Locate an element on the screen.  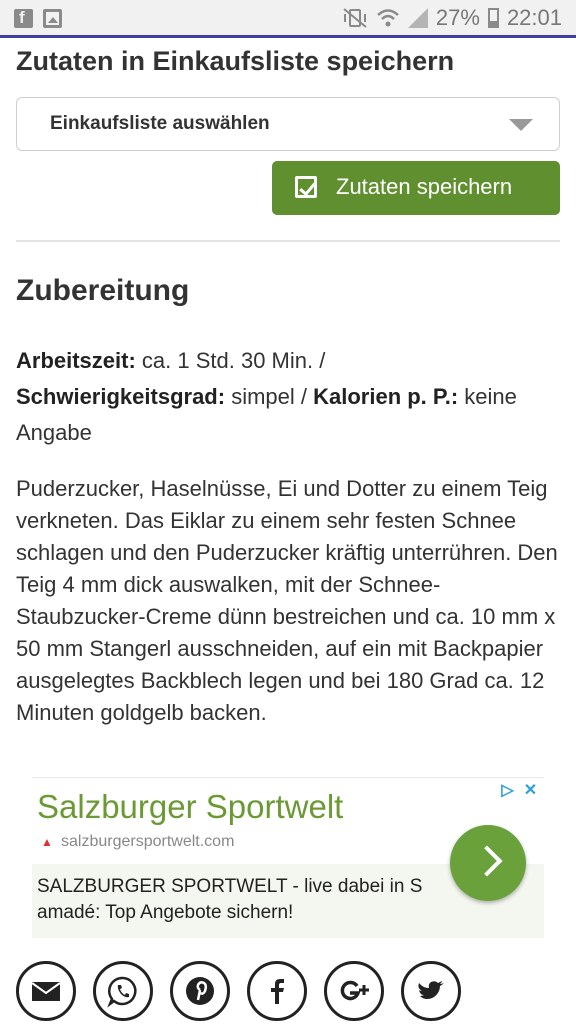
difficulty-label: Schwierigkeitsgrad: is located at coordinates (121, 396).